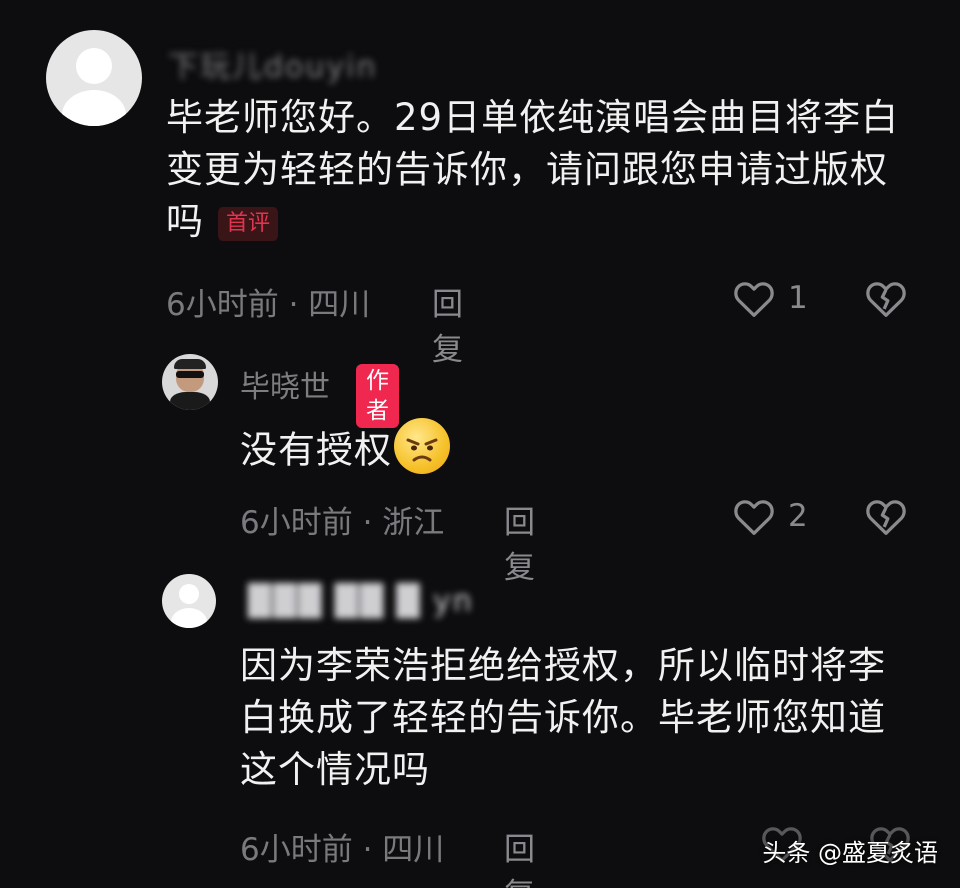 The height and width of the screenshot is (888, 960). What do you see at coordinates (273, 64) in the screenshot?
I see `comment-username: 下玩儿douyin` at bounding box center [273, 64].